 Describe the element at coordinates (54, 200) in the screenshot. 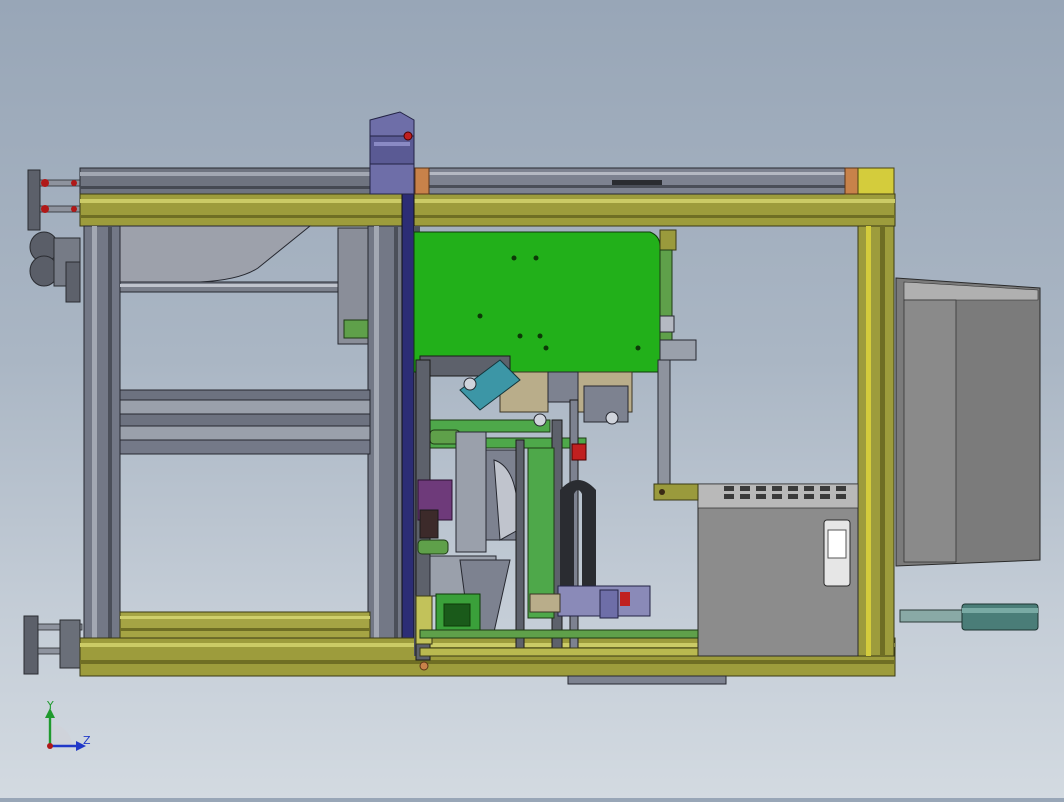

I see `left-leveling-feet` at that location.